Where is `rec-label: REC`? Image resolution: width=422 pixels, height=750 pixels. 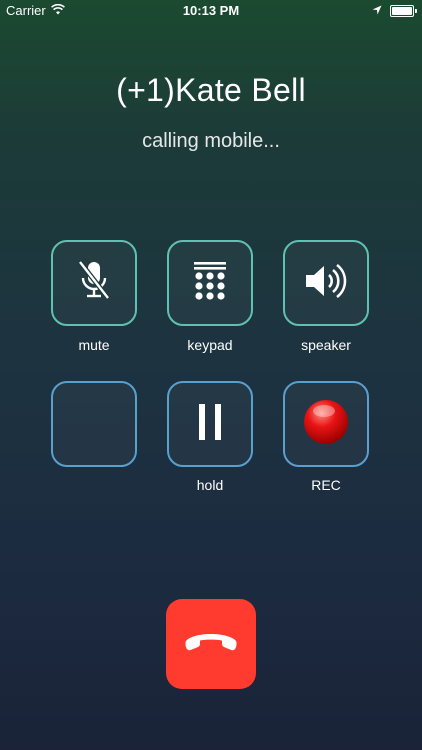 rec-label: REC is located at coordinates (326, 485).